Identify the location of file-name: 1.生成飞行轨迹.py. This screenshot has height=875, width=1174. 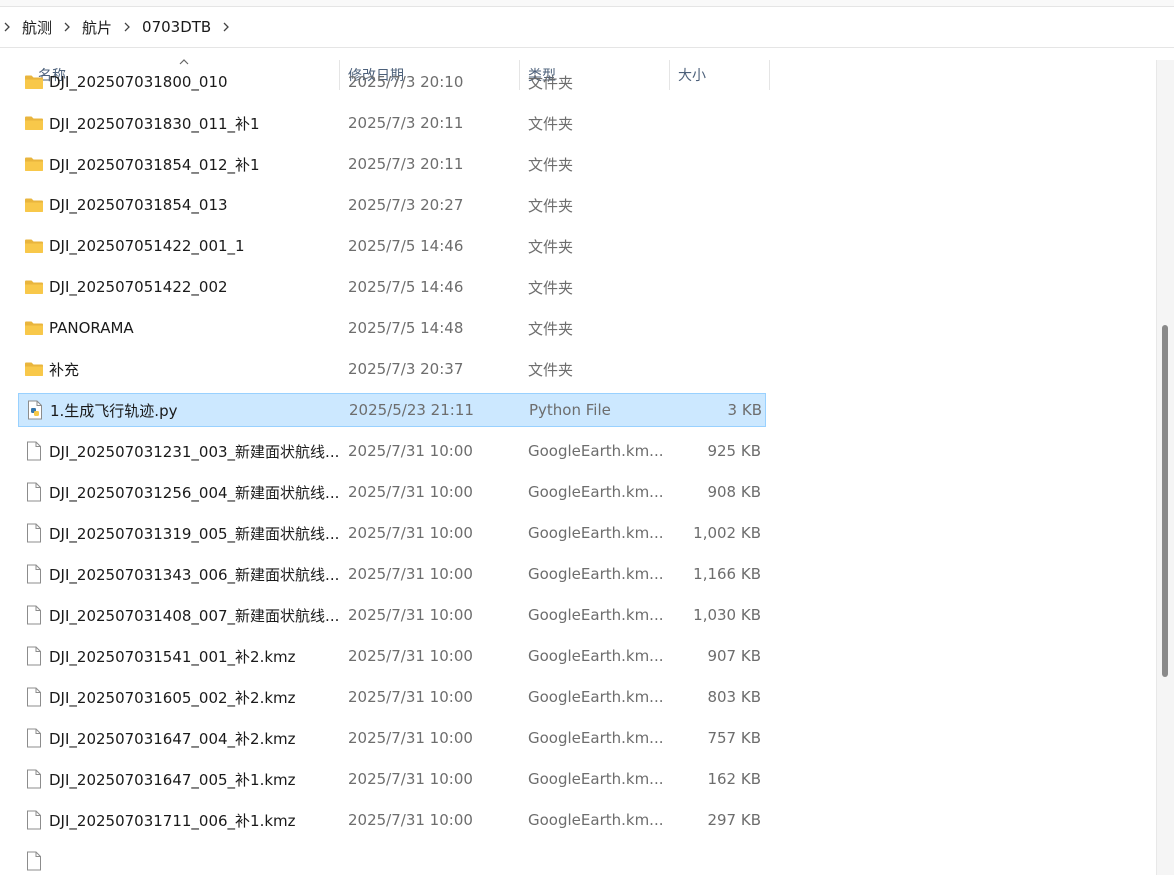
(114, 410).